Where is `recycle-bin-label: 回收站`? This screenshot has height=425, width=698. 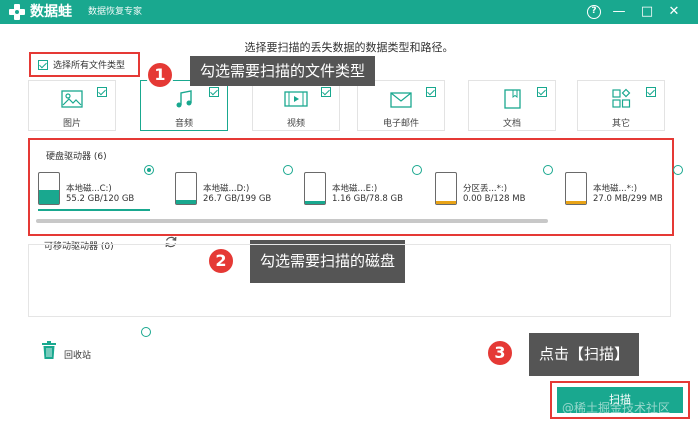 recycle-bin-label: 回收站 is located at coordinates (78, 356).